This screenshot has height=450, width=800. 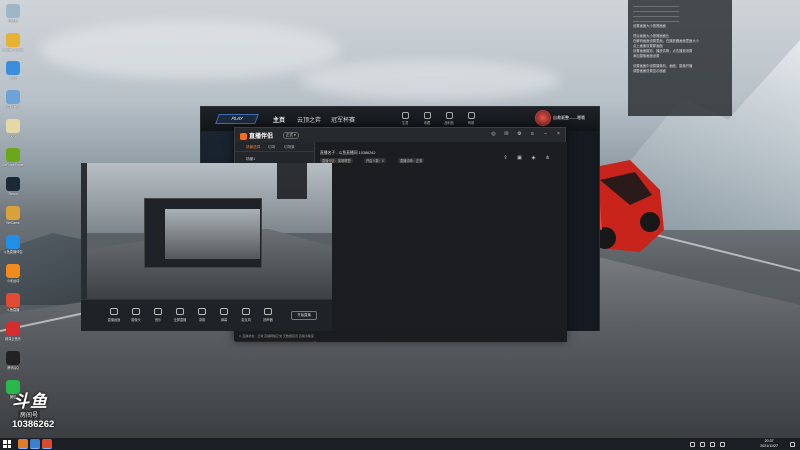 What do you see at coordinates (13, 339) in the screenshot?
I see `desktop-icon-label: 网易云音乐` at bounding box center [13, 339].